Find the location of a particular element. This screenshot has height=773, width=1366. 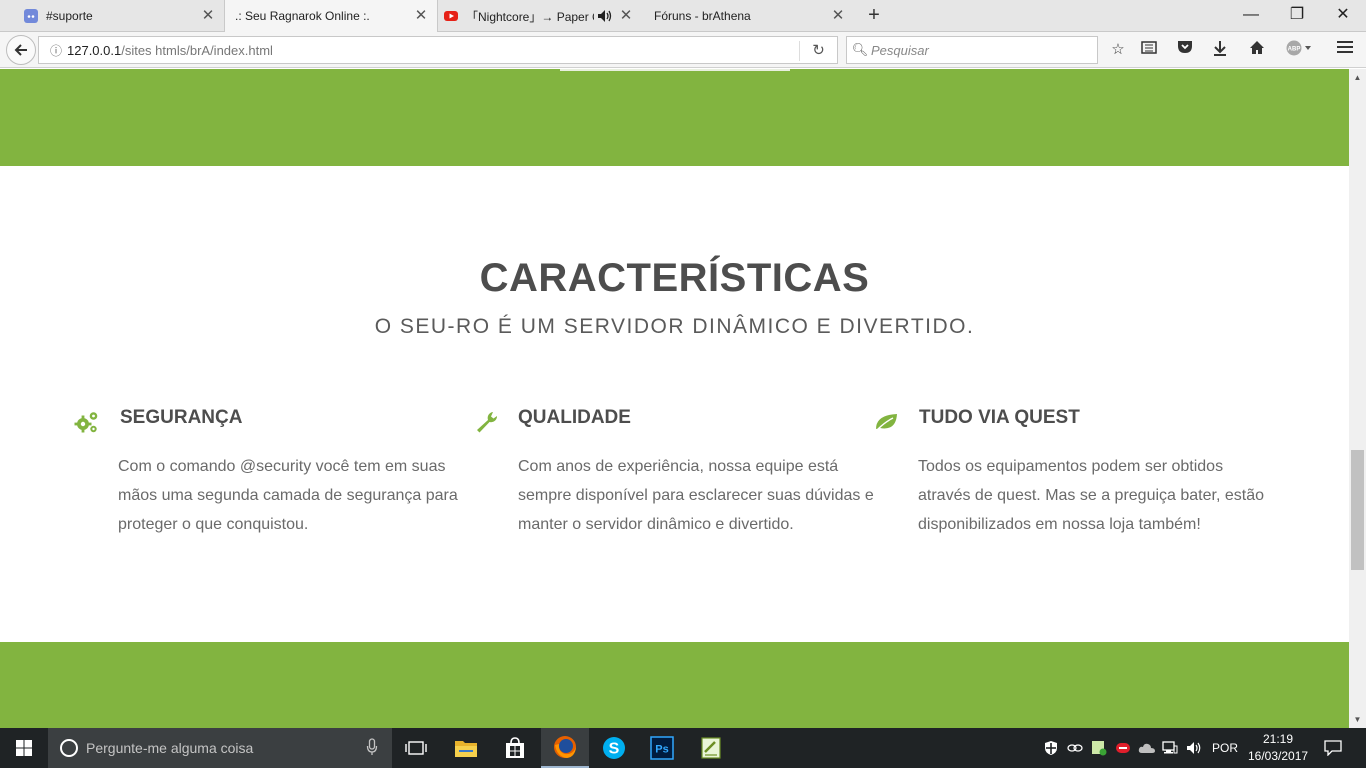

record-icon is located at coordinates (1123, 748).